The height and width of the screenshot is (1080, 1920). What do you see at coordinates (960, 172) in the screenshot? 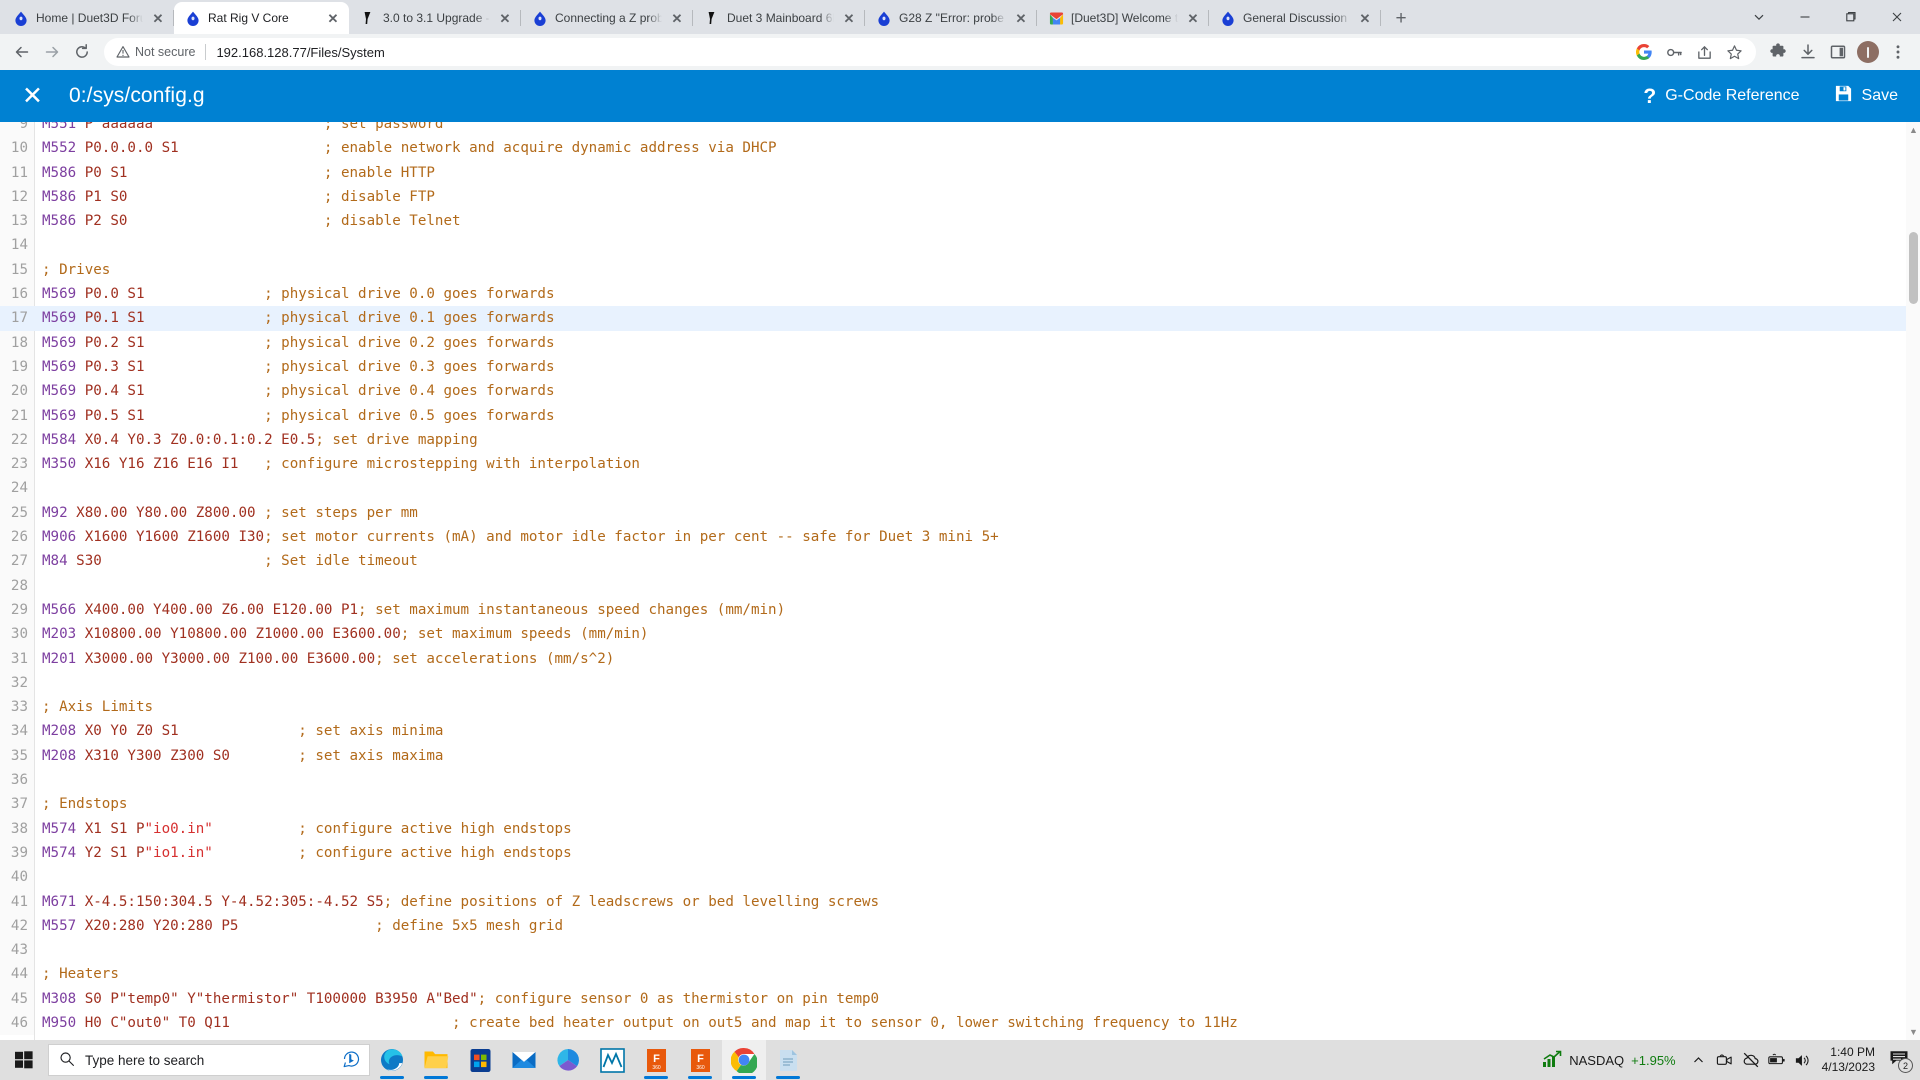
I see `code-line: 11 M586 P0 S1 ; enable HTTP` at bounding box center [960, 172].